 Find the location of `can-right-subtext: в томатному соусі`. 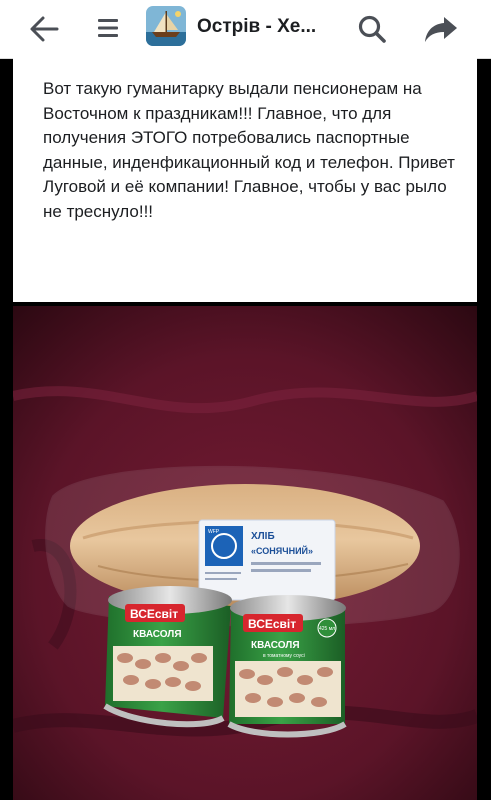

can-right-subtext: в томатному соусі is located at coordinates (284, 656).